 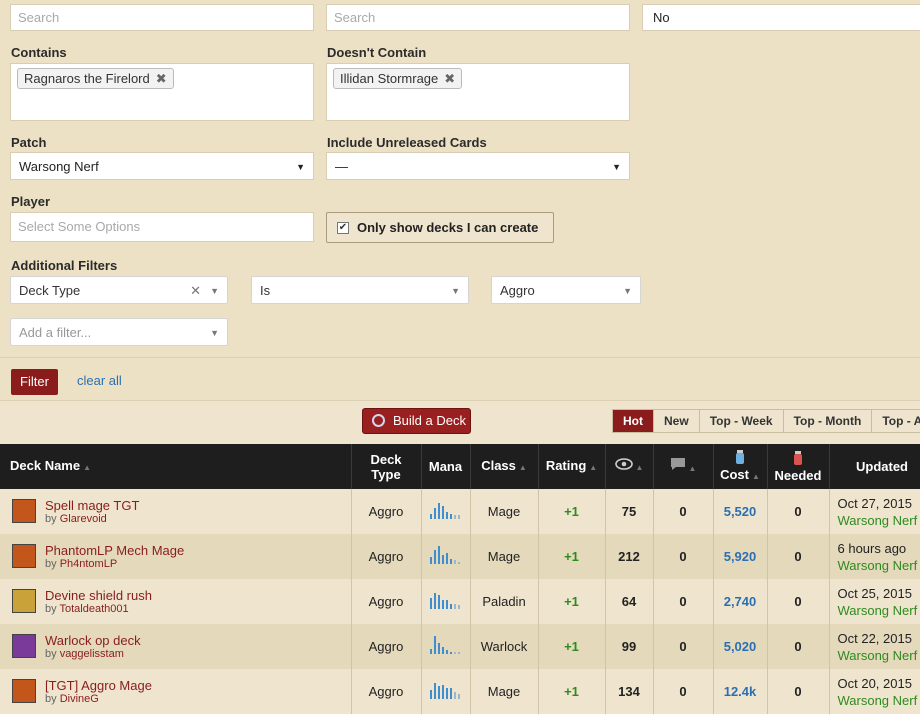 I want to click on deck-author: by DivineG, so click(x=198, y=699).